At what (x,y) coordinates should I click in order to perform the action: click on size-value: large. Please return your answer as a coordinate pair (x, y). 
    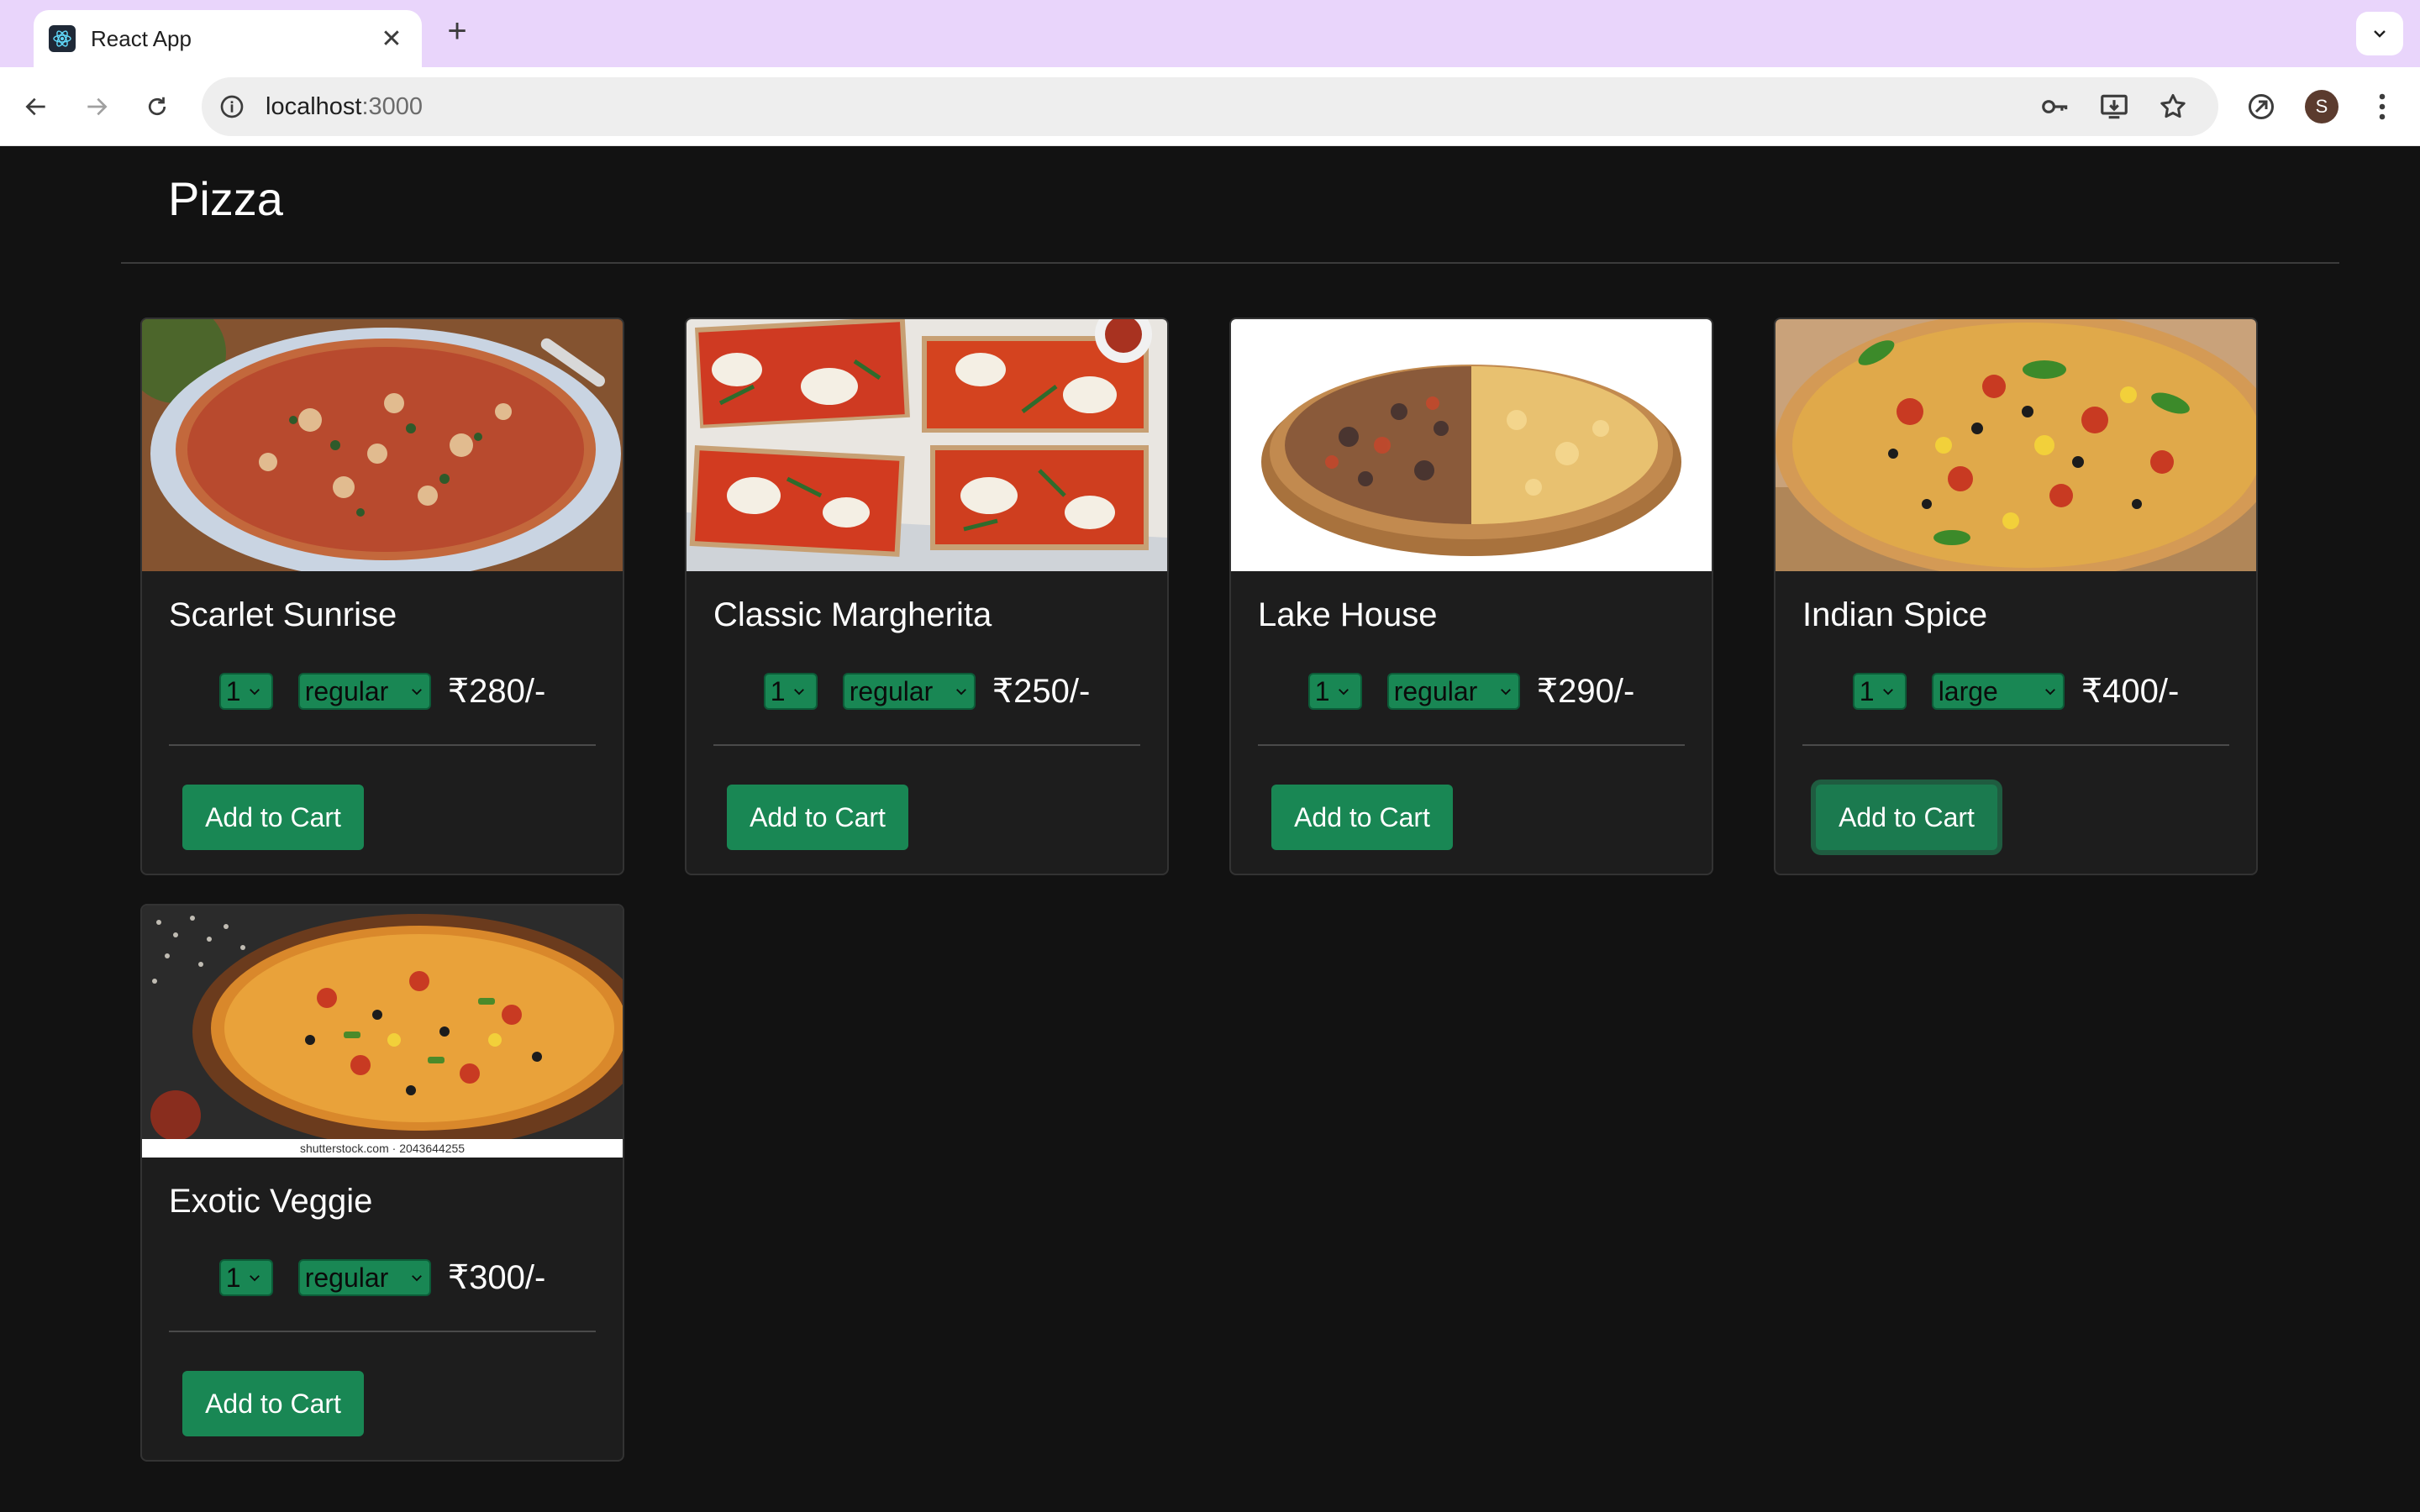
    Looking at the image, I should click on (1968, 690).